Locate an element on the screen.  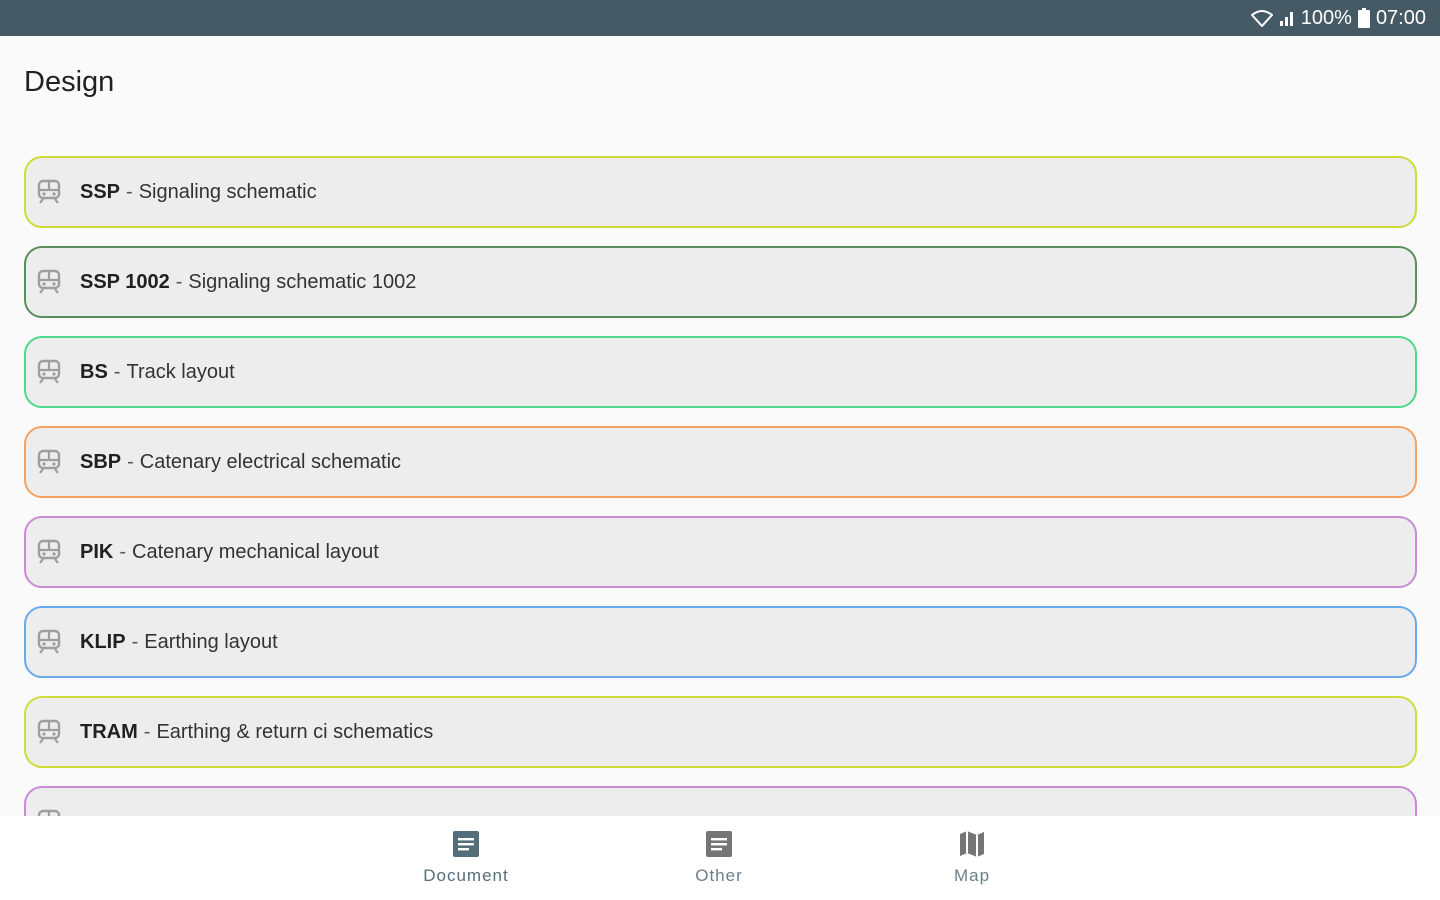
signal-icon is located at coordinates (1287, 18).